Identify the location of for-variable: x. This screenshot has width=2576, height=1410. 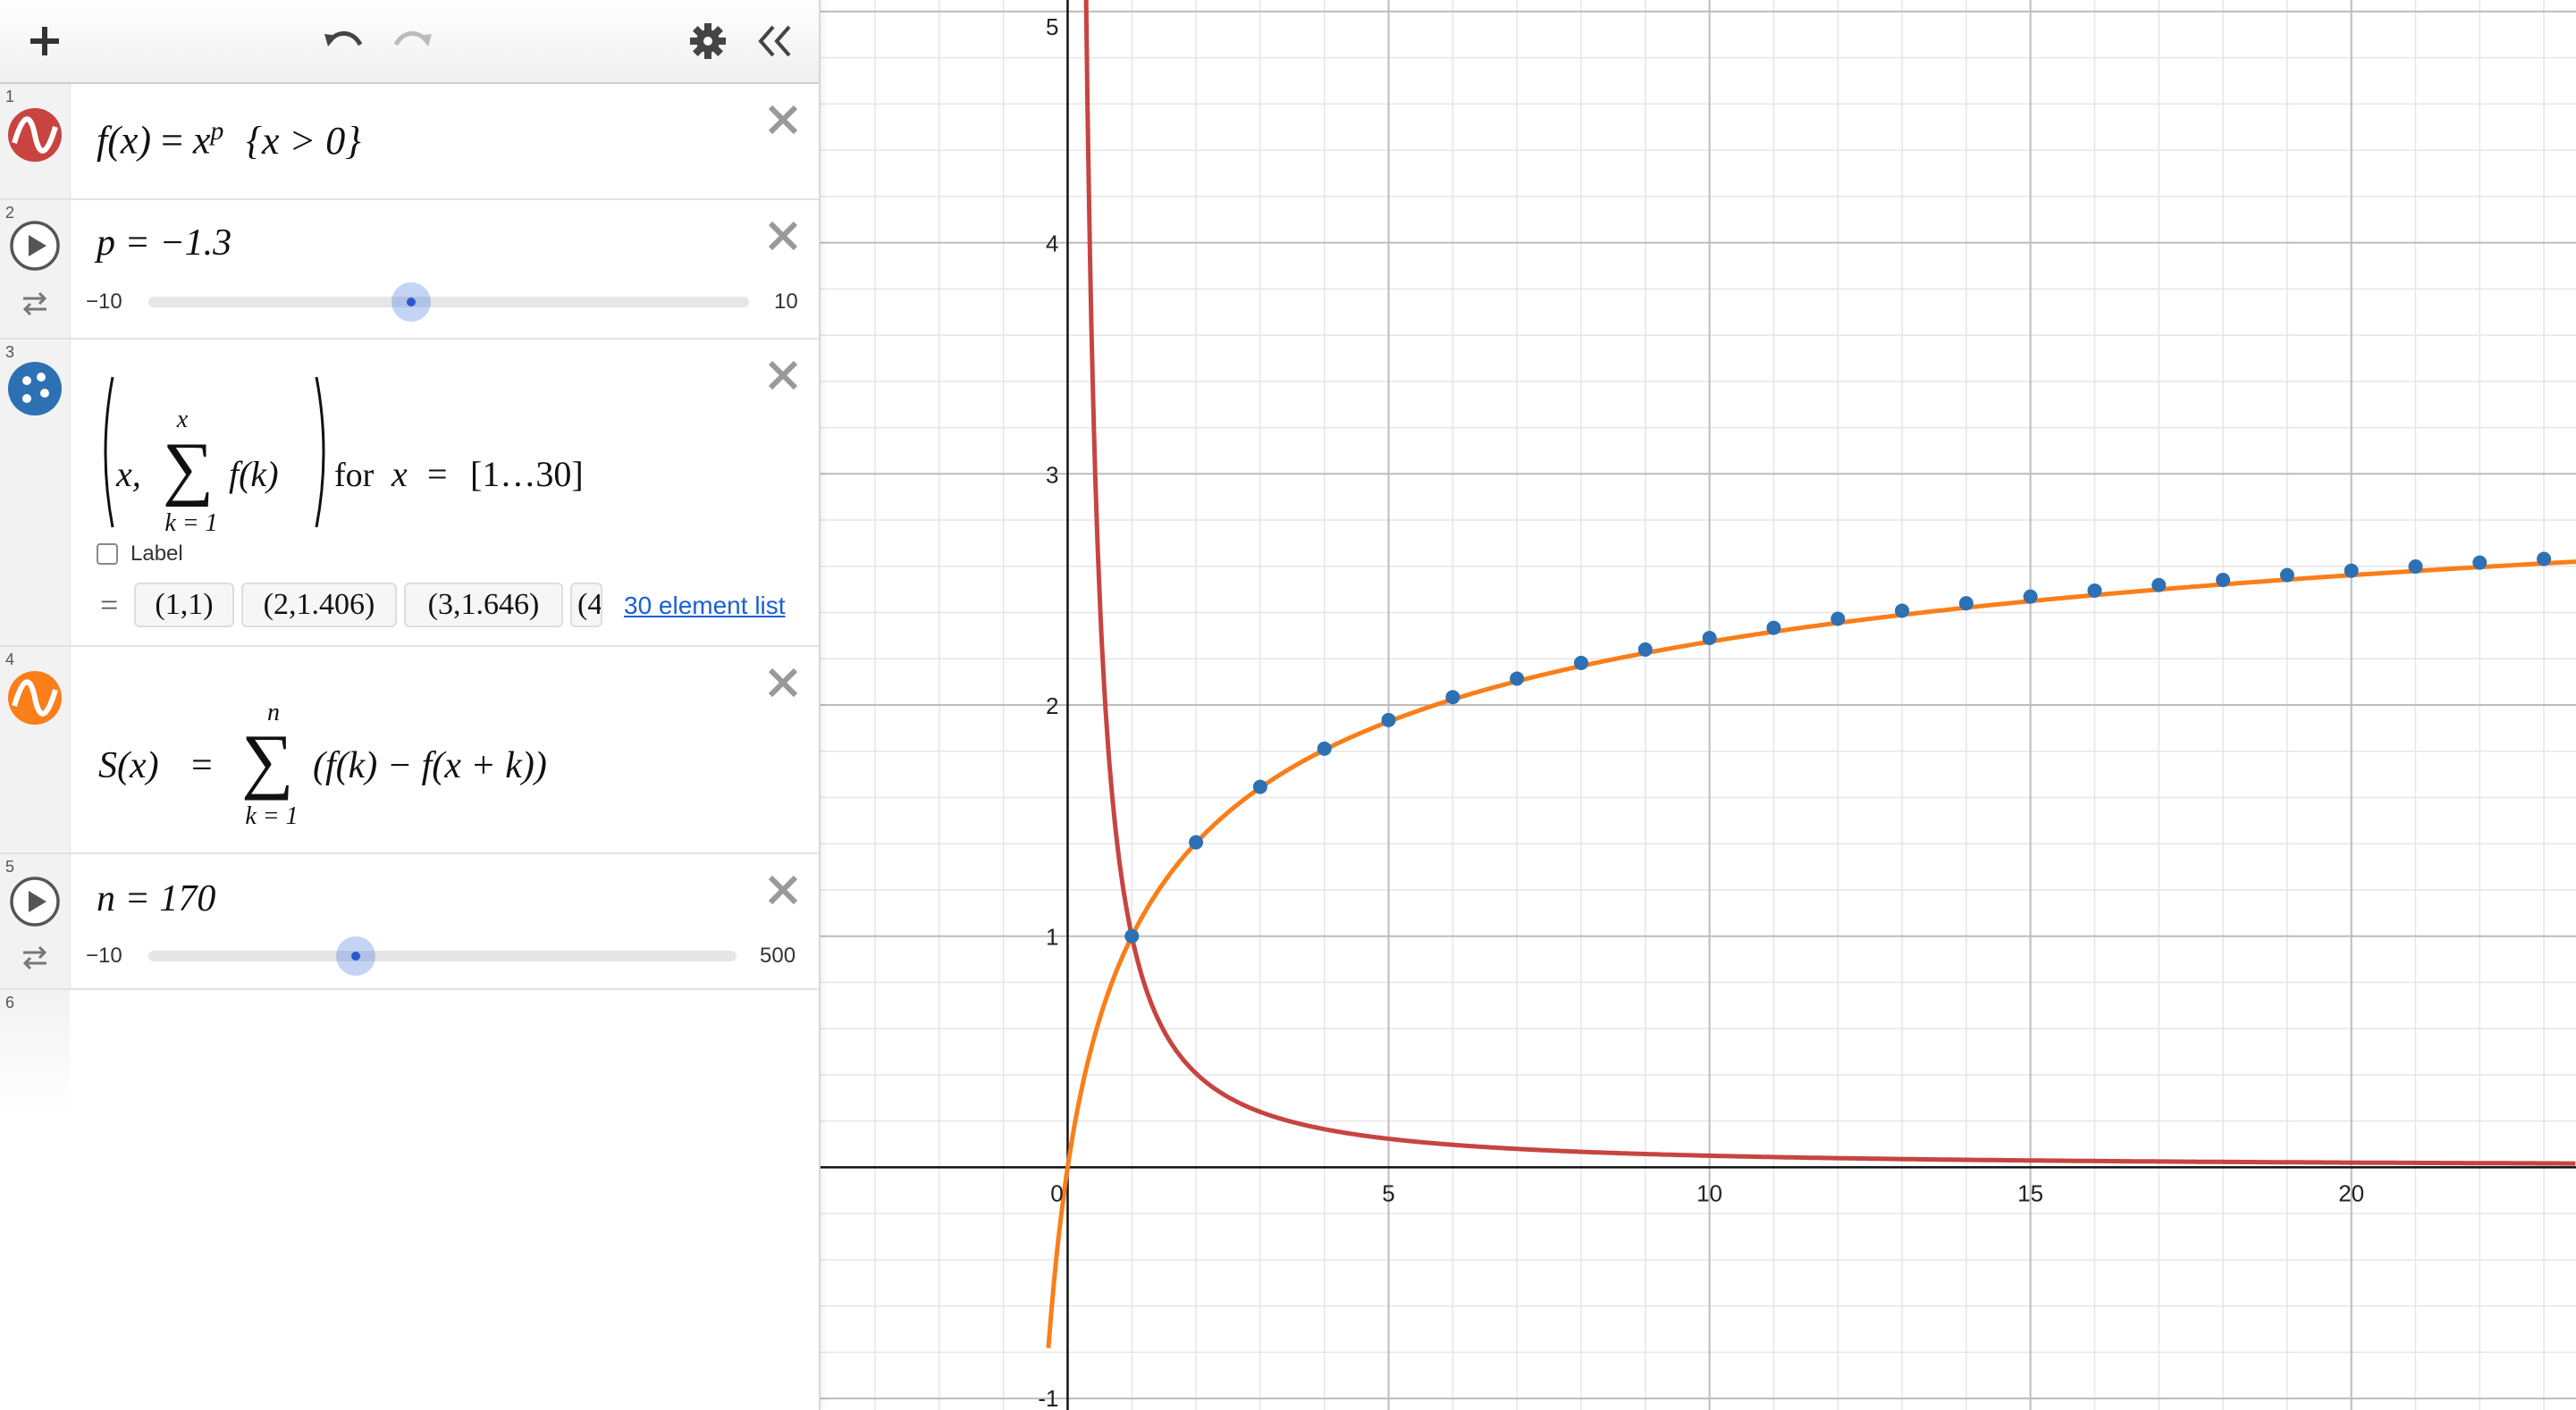
(400, 474).